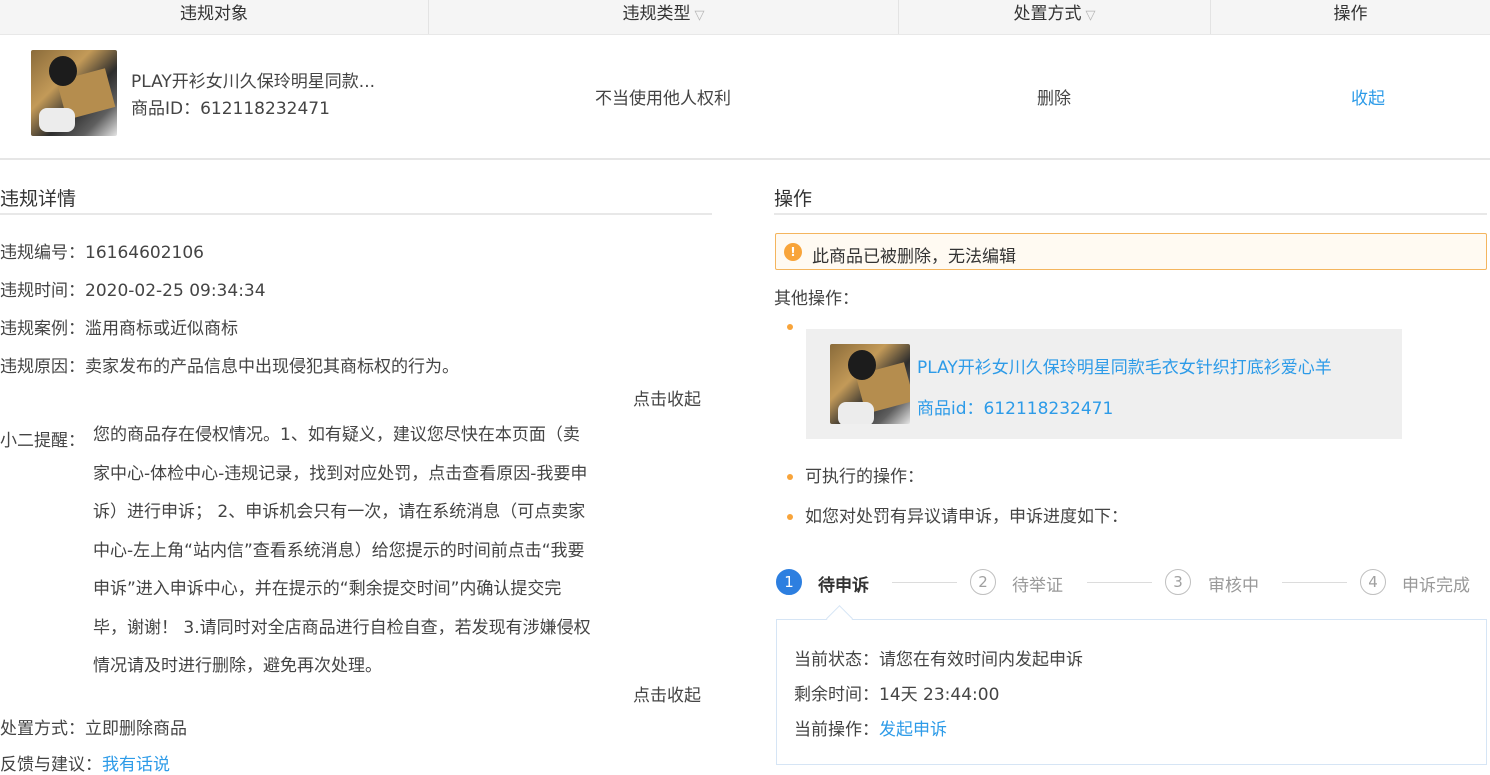 This screenshot has width=1490, height=775. I want to click on table-header: 违规对象 违规类型 ▽ 处置方式 ▽ 操作, so click(745, 17).